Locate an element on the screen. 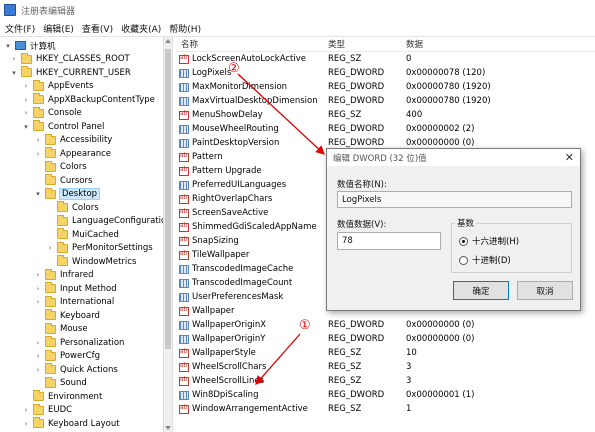 Image resolution: width=595 pixels, height=432 pixels. value-name-field: LogPixels is located at coordinates (454, 199).